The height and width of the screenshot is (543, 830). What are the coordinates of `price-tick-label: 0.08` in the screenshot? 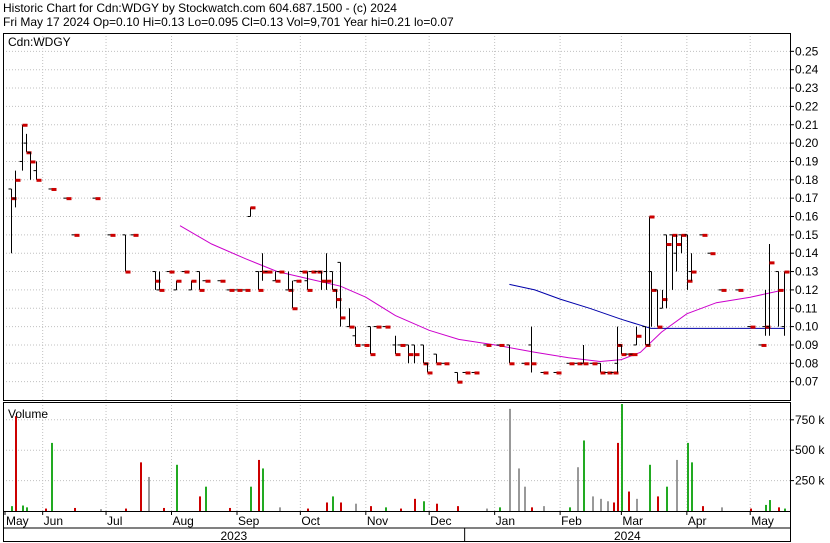 It's located at (807, 363).